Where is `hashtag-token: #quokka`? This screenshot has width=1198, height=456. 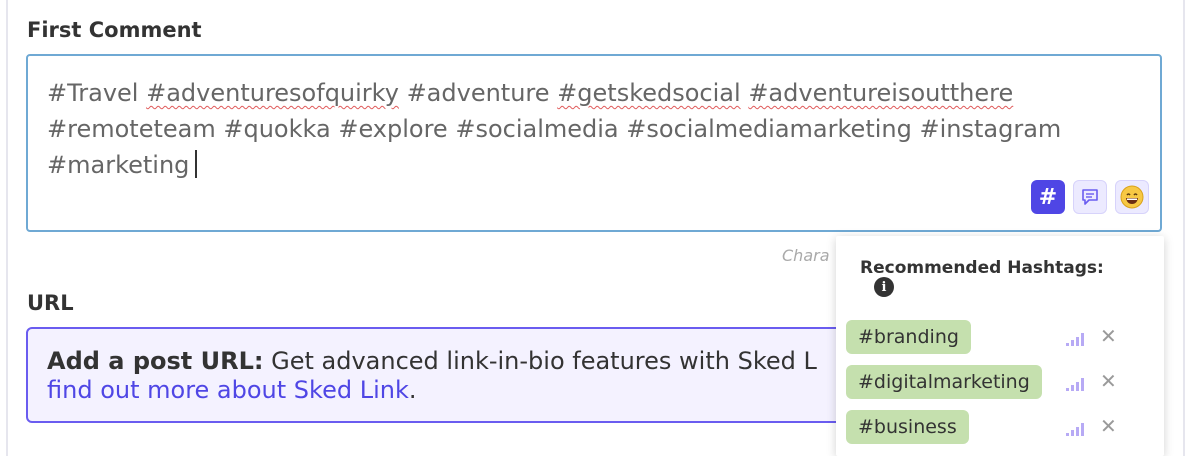 hashtag-token: #quokka is located at coordinates (277, 129).